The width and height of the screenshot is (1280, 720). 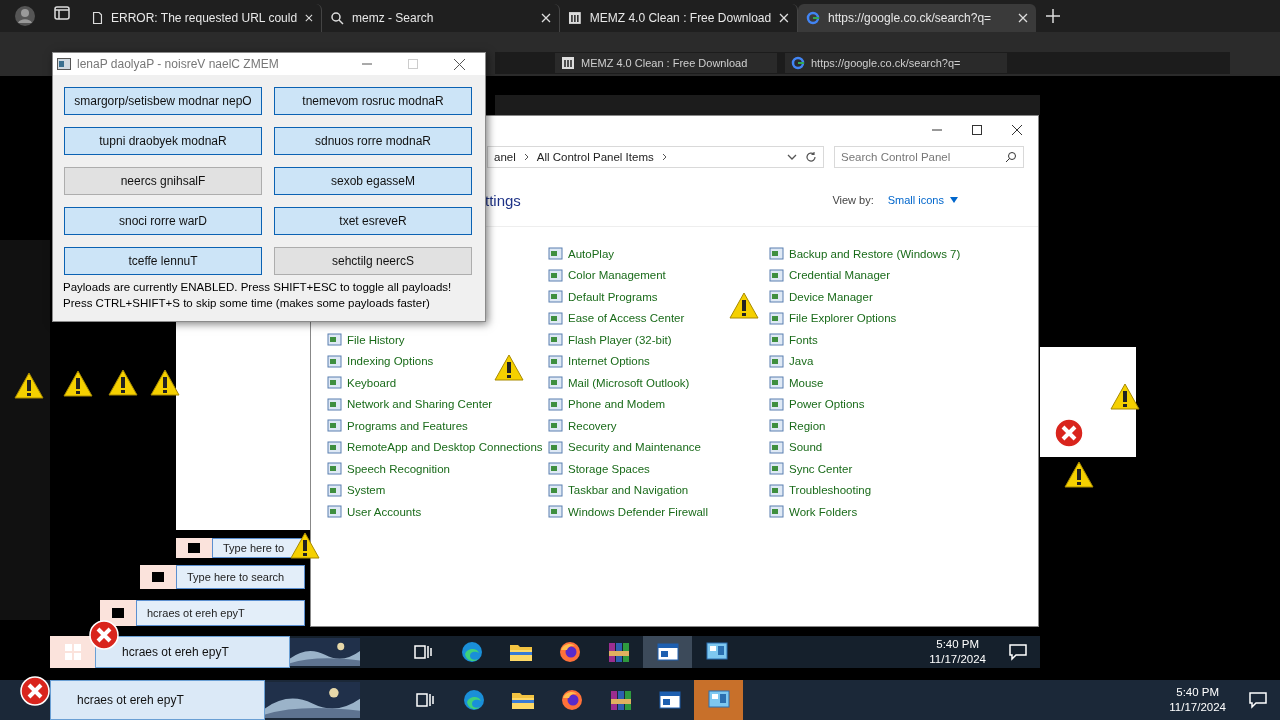 What do you see at coordinates (163, 141) in the screenshot?
I see `payload-toggle-button: tupni draobyek modnaR` at bounding box center [163, 141].